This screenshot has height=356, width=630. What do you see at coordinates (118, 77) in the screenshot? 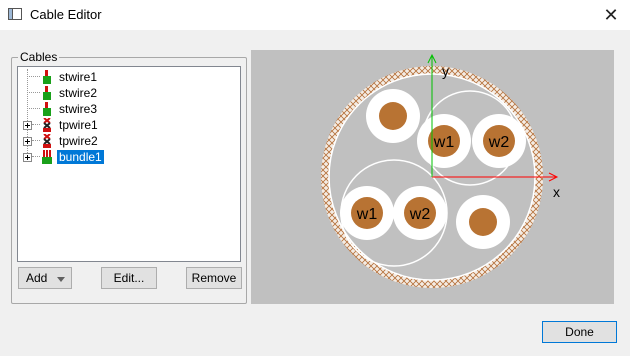
I see `tree-item-stwire1: stwire1` at bounding box center [118, 77].